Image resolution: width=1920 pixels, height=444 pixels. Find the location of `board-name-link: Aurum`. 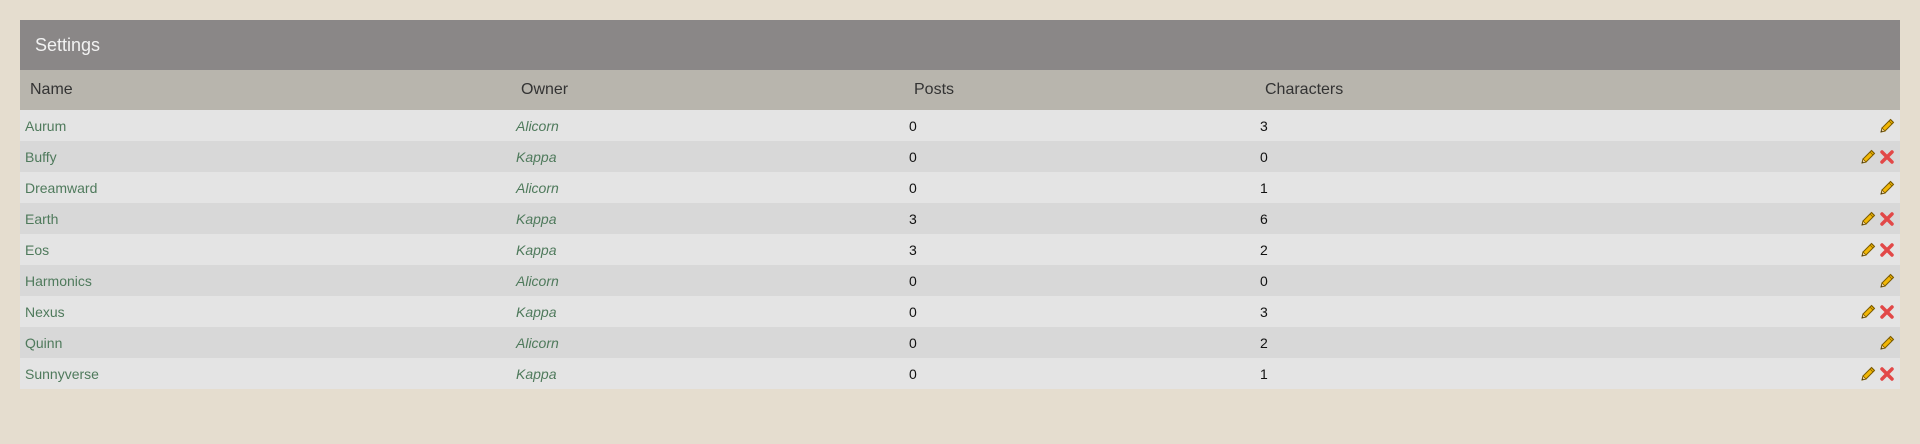

board-name-link: Aurum is located at coordinates (45, 126).